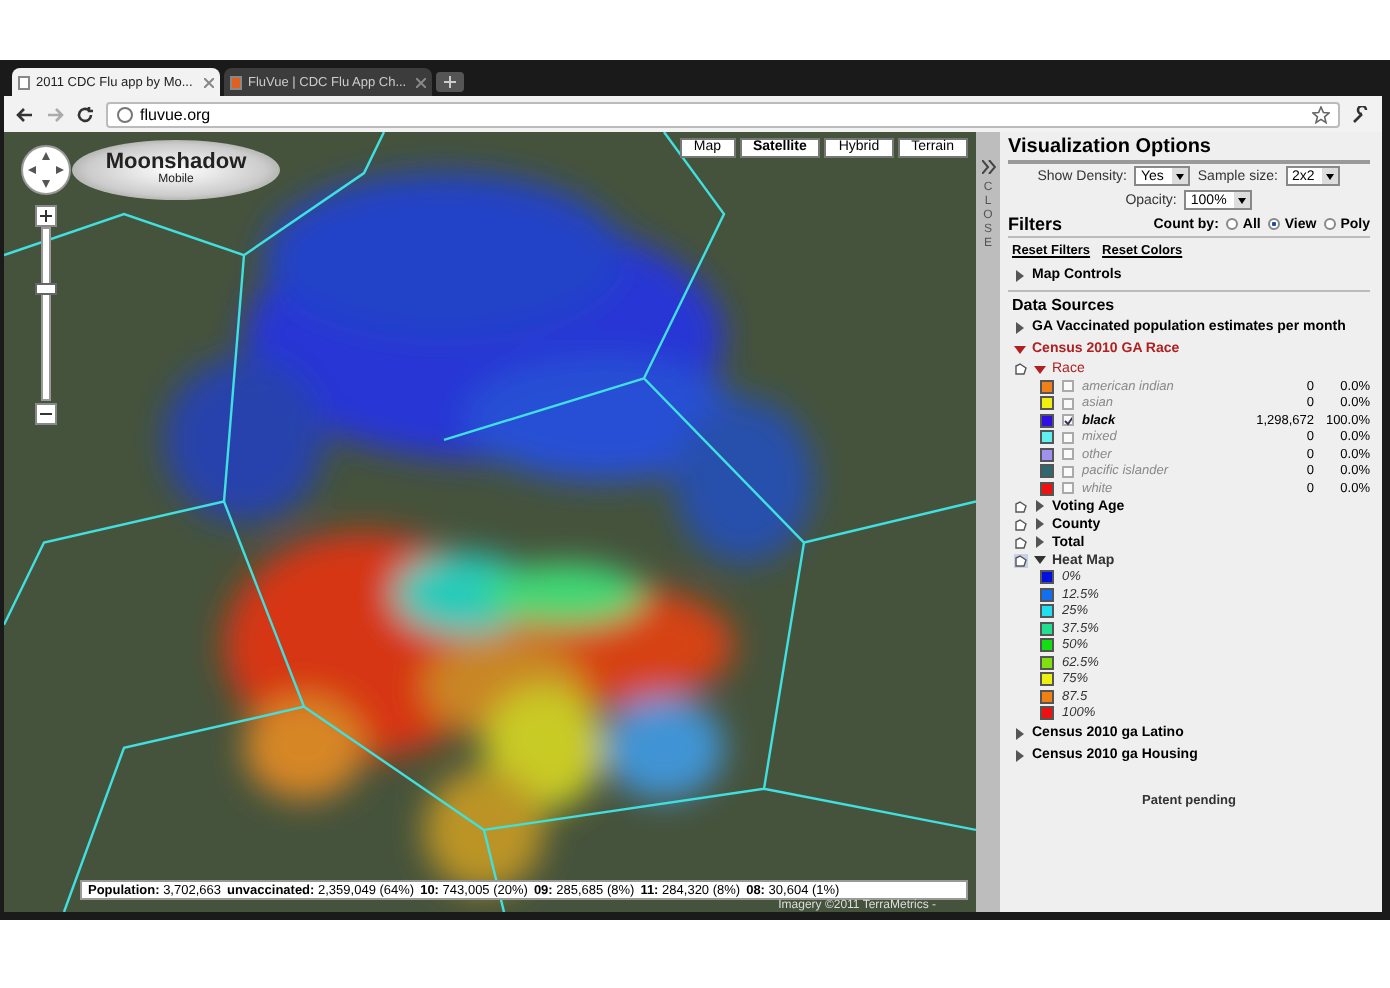  I want to click on caret-down-icon, so click(1040, 560).